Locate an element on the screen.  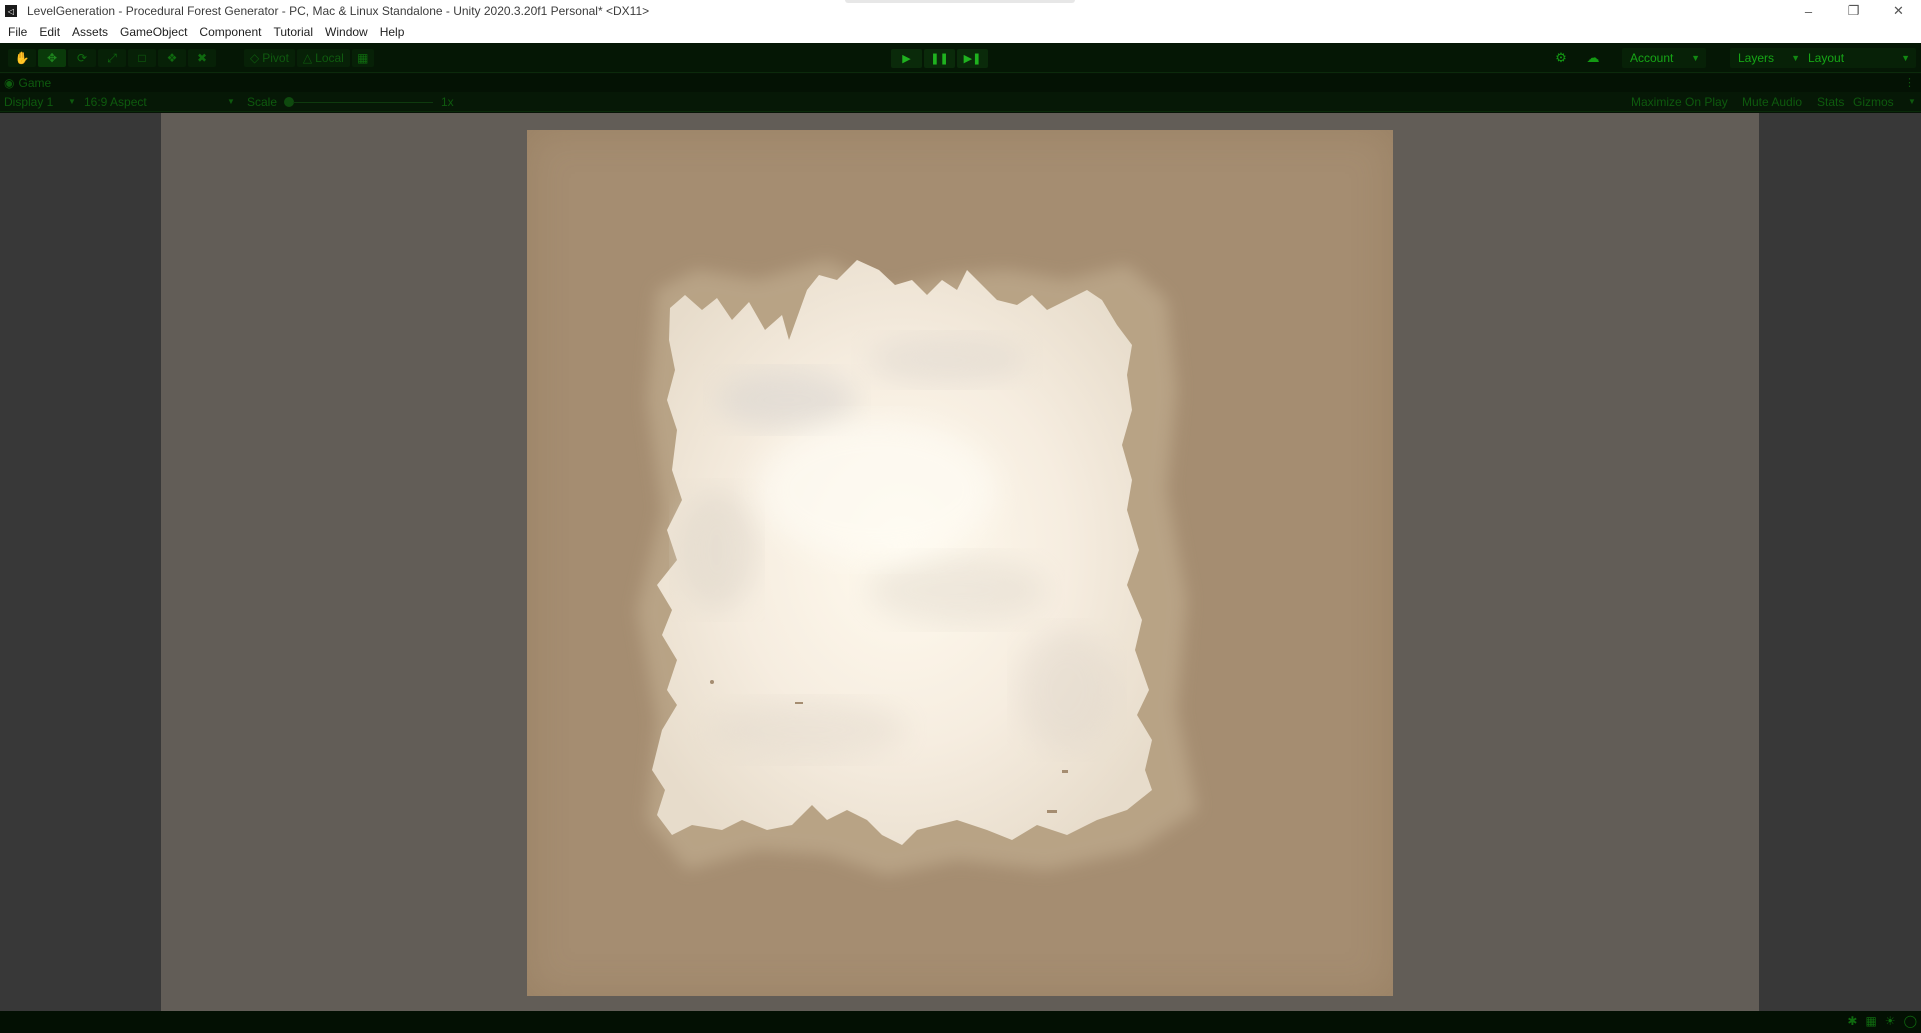
local-label: Local is located at coordinates (329, 58).